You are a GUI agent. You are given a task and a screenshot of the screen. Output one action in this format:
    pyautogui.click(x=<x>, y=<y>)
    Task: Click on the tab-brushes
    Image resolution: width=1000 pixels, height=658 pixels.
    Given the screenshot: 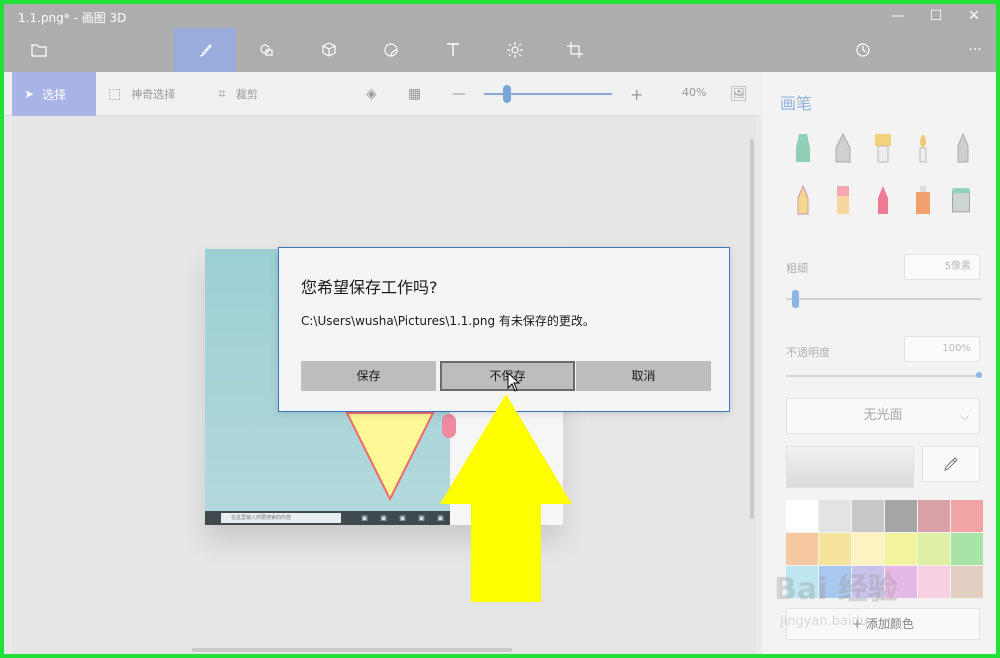 What is the action you would take?
    pyautogui.click(x=205, y=50)
    